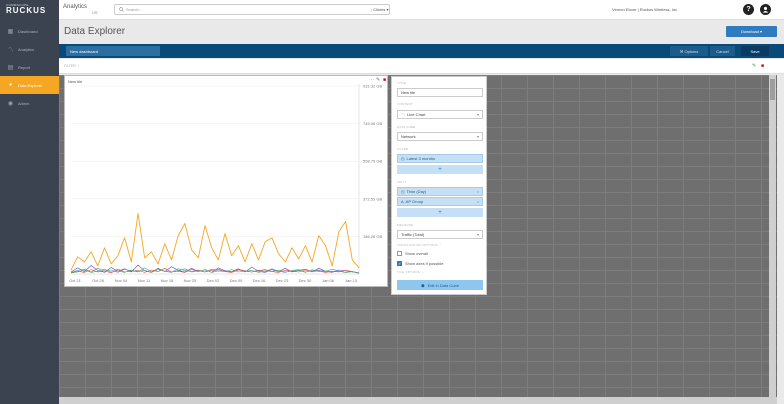  I want to click on download-button: Download ▾, so click(751, 31).